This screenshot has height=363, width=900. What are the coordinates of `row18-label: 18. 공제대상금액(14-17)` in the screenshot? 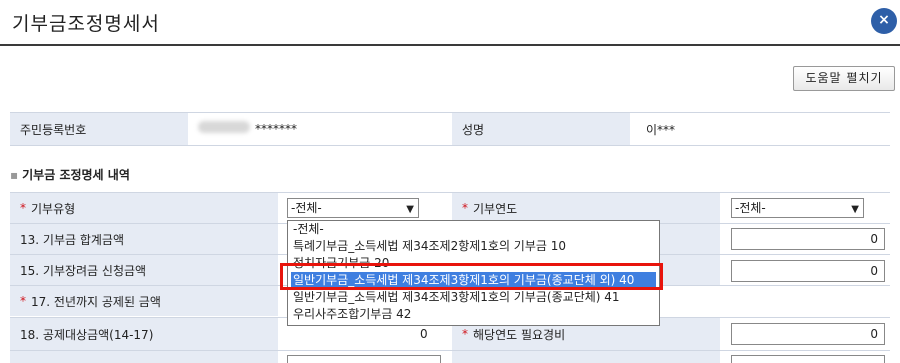 It's located at (144, 334).